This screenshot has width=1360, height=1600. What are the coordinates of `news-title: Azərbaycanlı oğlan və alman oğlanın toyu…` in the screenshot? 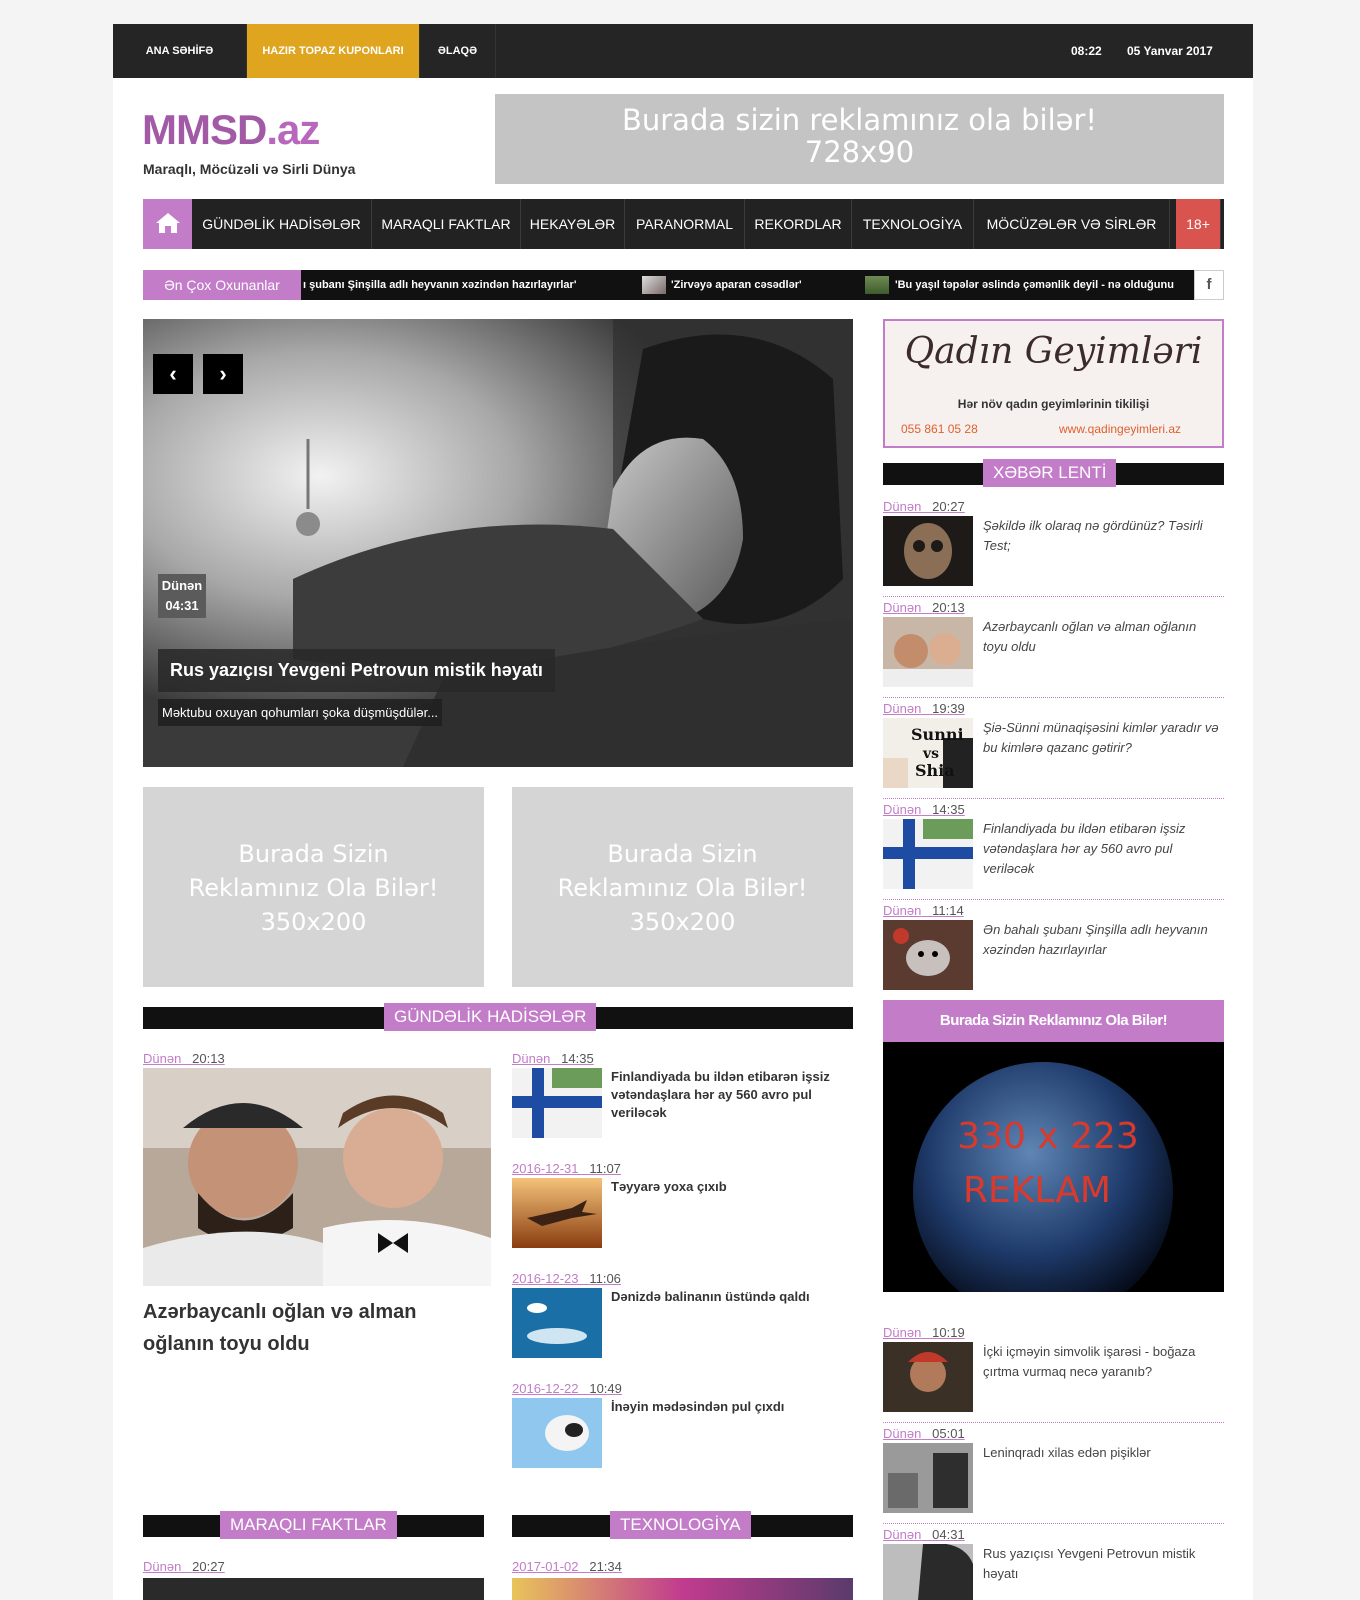 It's located at (1103, 637).